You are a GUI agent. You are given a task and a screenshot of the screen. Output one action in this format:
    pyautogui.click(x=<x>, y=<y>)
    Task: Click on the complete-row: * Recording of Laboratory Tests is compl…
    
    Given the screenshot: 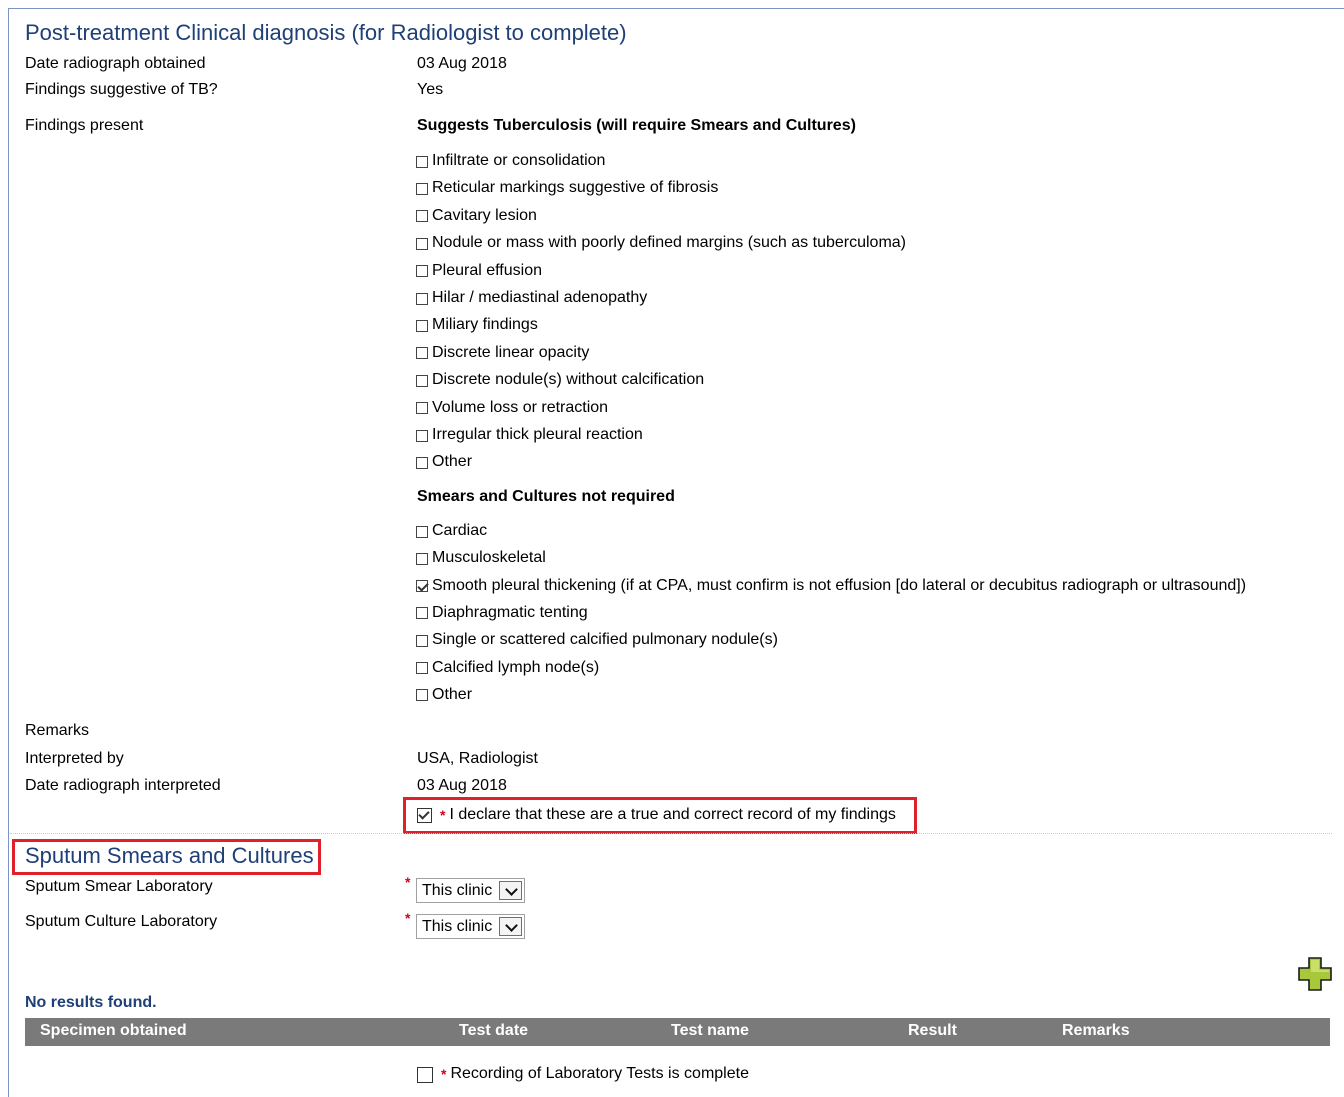 What is the action you would take?
    pyautogui.click(x=583, y=1074)
    